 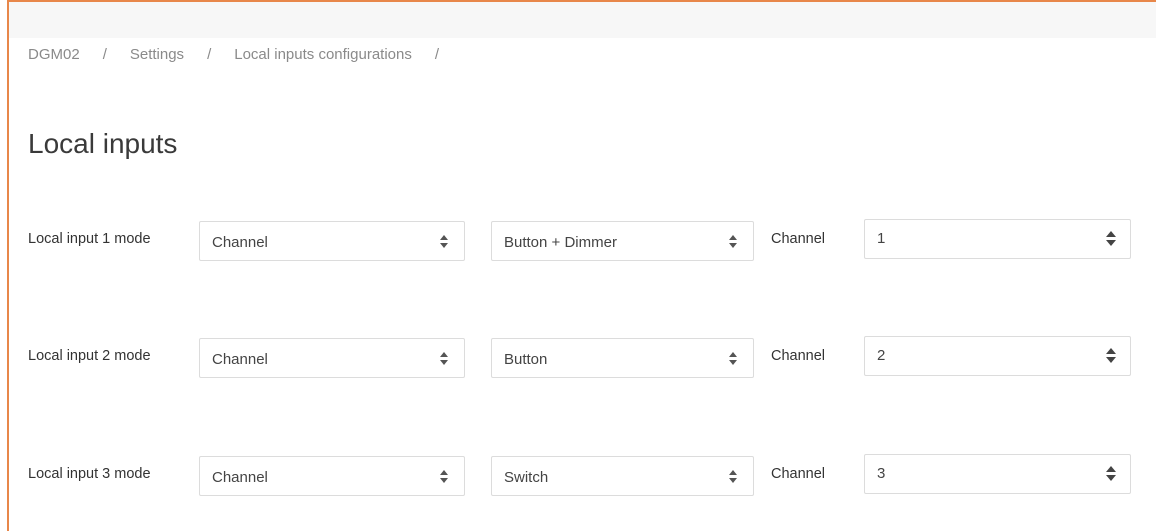 I want to click on local-input-1-channel-input: 1, so click(x=997, y=239).